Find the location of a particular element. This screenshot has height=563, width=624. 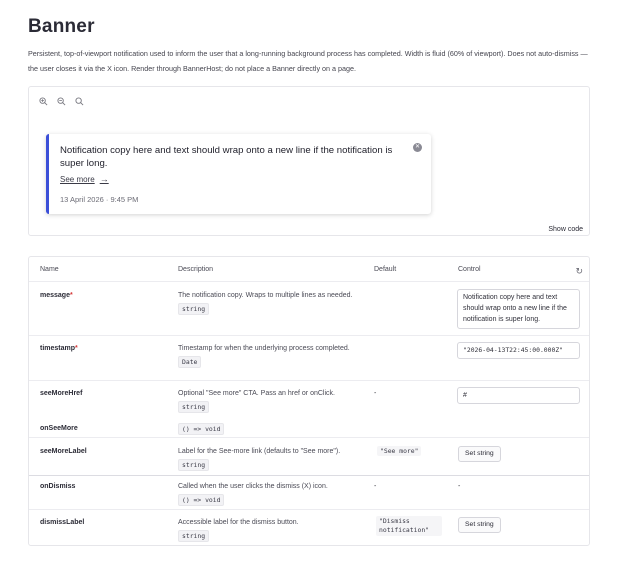

table-row: dismissLabel is located at coordinates (62, 522).